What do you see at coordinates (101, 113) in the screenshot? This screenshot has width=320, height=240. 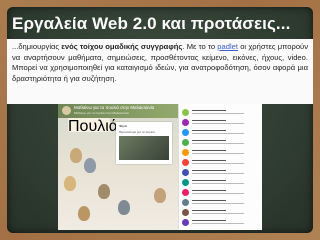 I see `padlet-header-subtitle: Μαθαίνω για τα πουλιά στην Μαλαισιανία` at bounding box center [101, 113].